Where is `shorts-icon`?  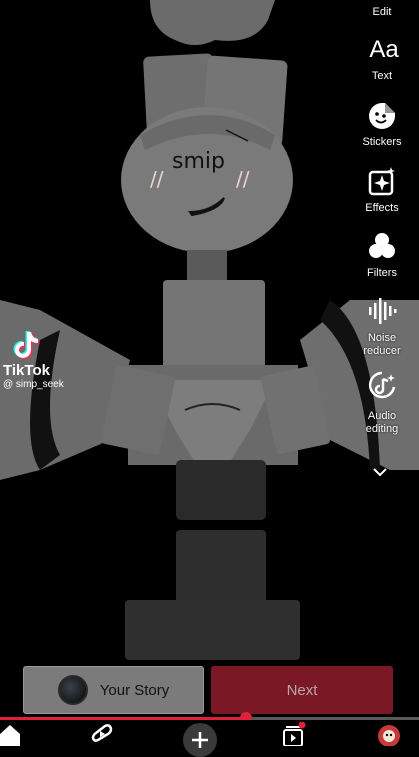 shorts-icon is located at coordinates (102, 734).